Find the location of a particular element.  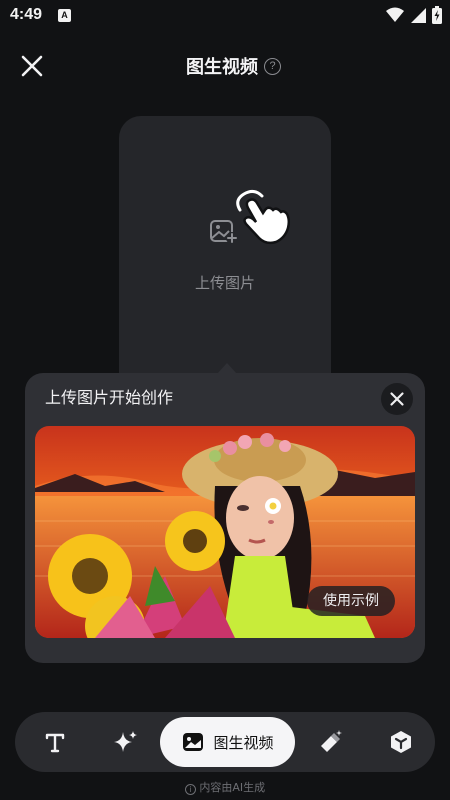

sparkle-icon is located at coordinates (125, 741).